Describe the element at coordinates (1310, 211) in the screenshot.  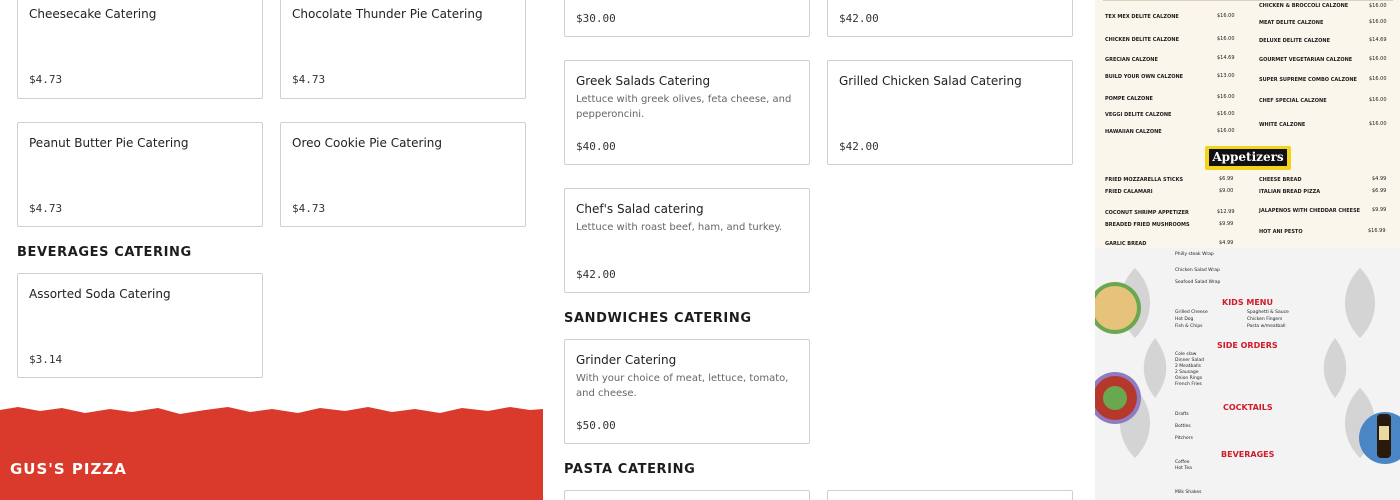
I see `menu-photo-item: JALAPENOS WITH CHEDDAR CHEESE` at that location.